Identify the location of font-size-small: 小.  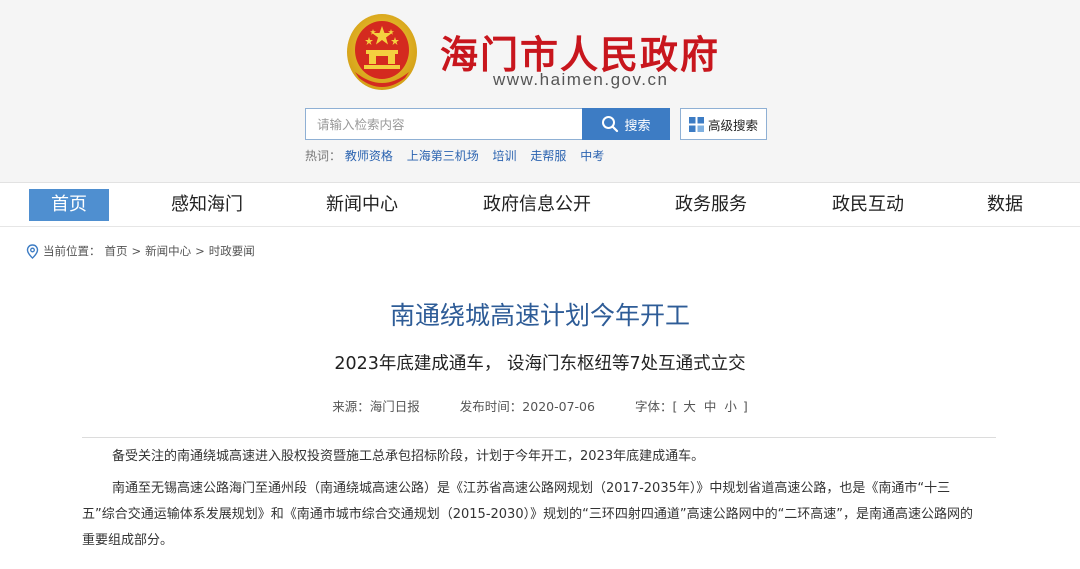
(730, 406).